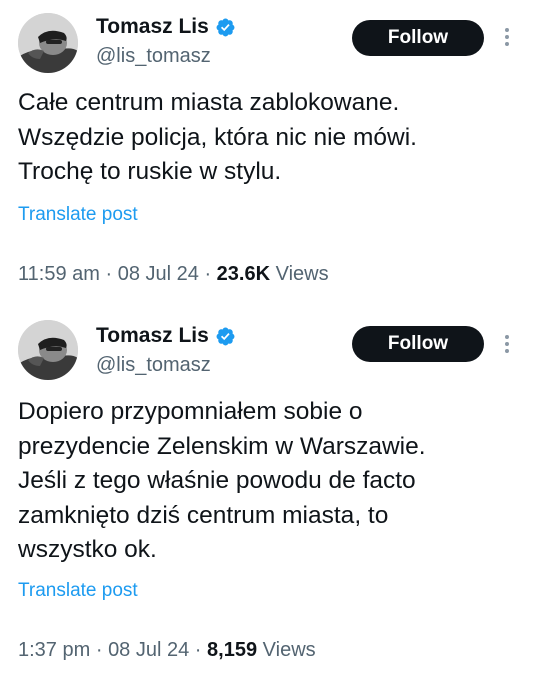 Image resolution: width=537 pixels, height=680 pixels. I want to click on tweet-metadata: 1:37 pm · 08 Jul 24 · 8,159 Views, so click(167, 650).